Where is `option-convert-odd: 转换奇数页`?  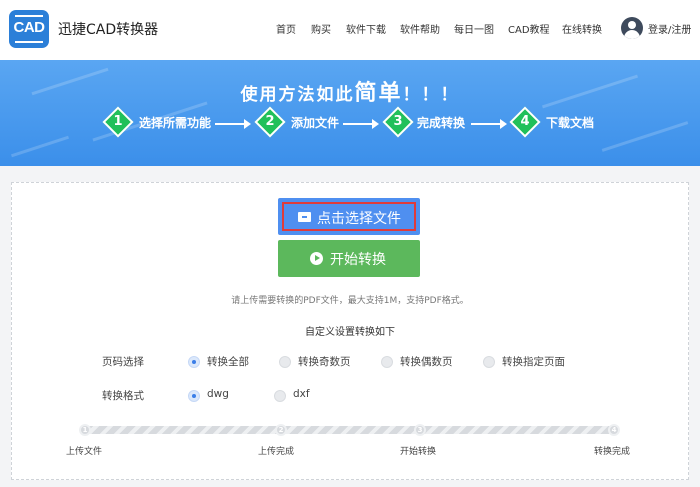 option-convert-odd: 转换奇数页 is located at coordinates (324, 361).